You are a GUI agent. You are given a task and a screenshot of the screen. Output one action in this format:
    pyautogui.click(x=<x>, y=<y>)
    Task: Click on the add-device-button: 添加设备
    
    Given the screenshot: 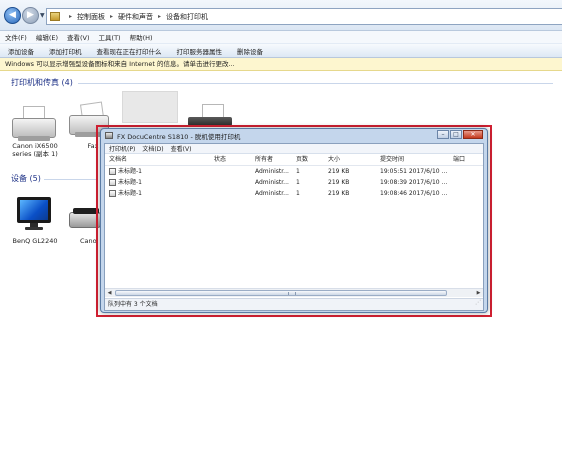 What is the action you would take?
    pyautogui.click(x=21, y=51)
    